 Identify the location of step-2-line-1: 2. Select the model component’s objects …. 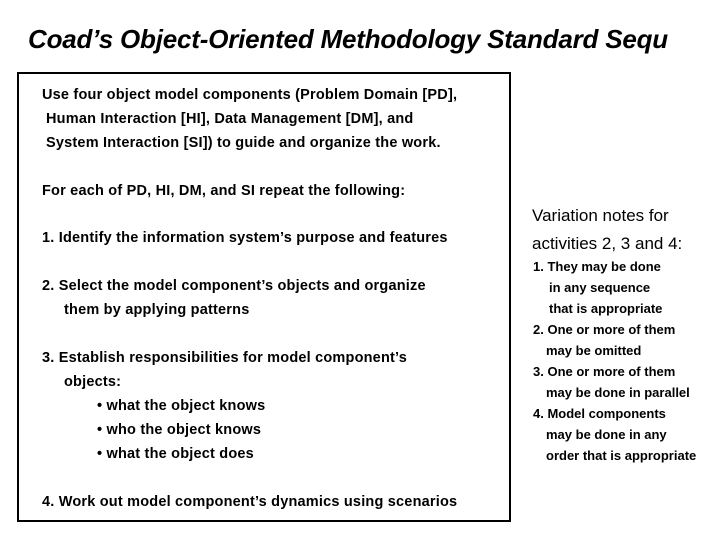
(234, 286).